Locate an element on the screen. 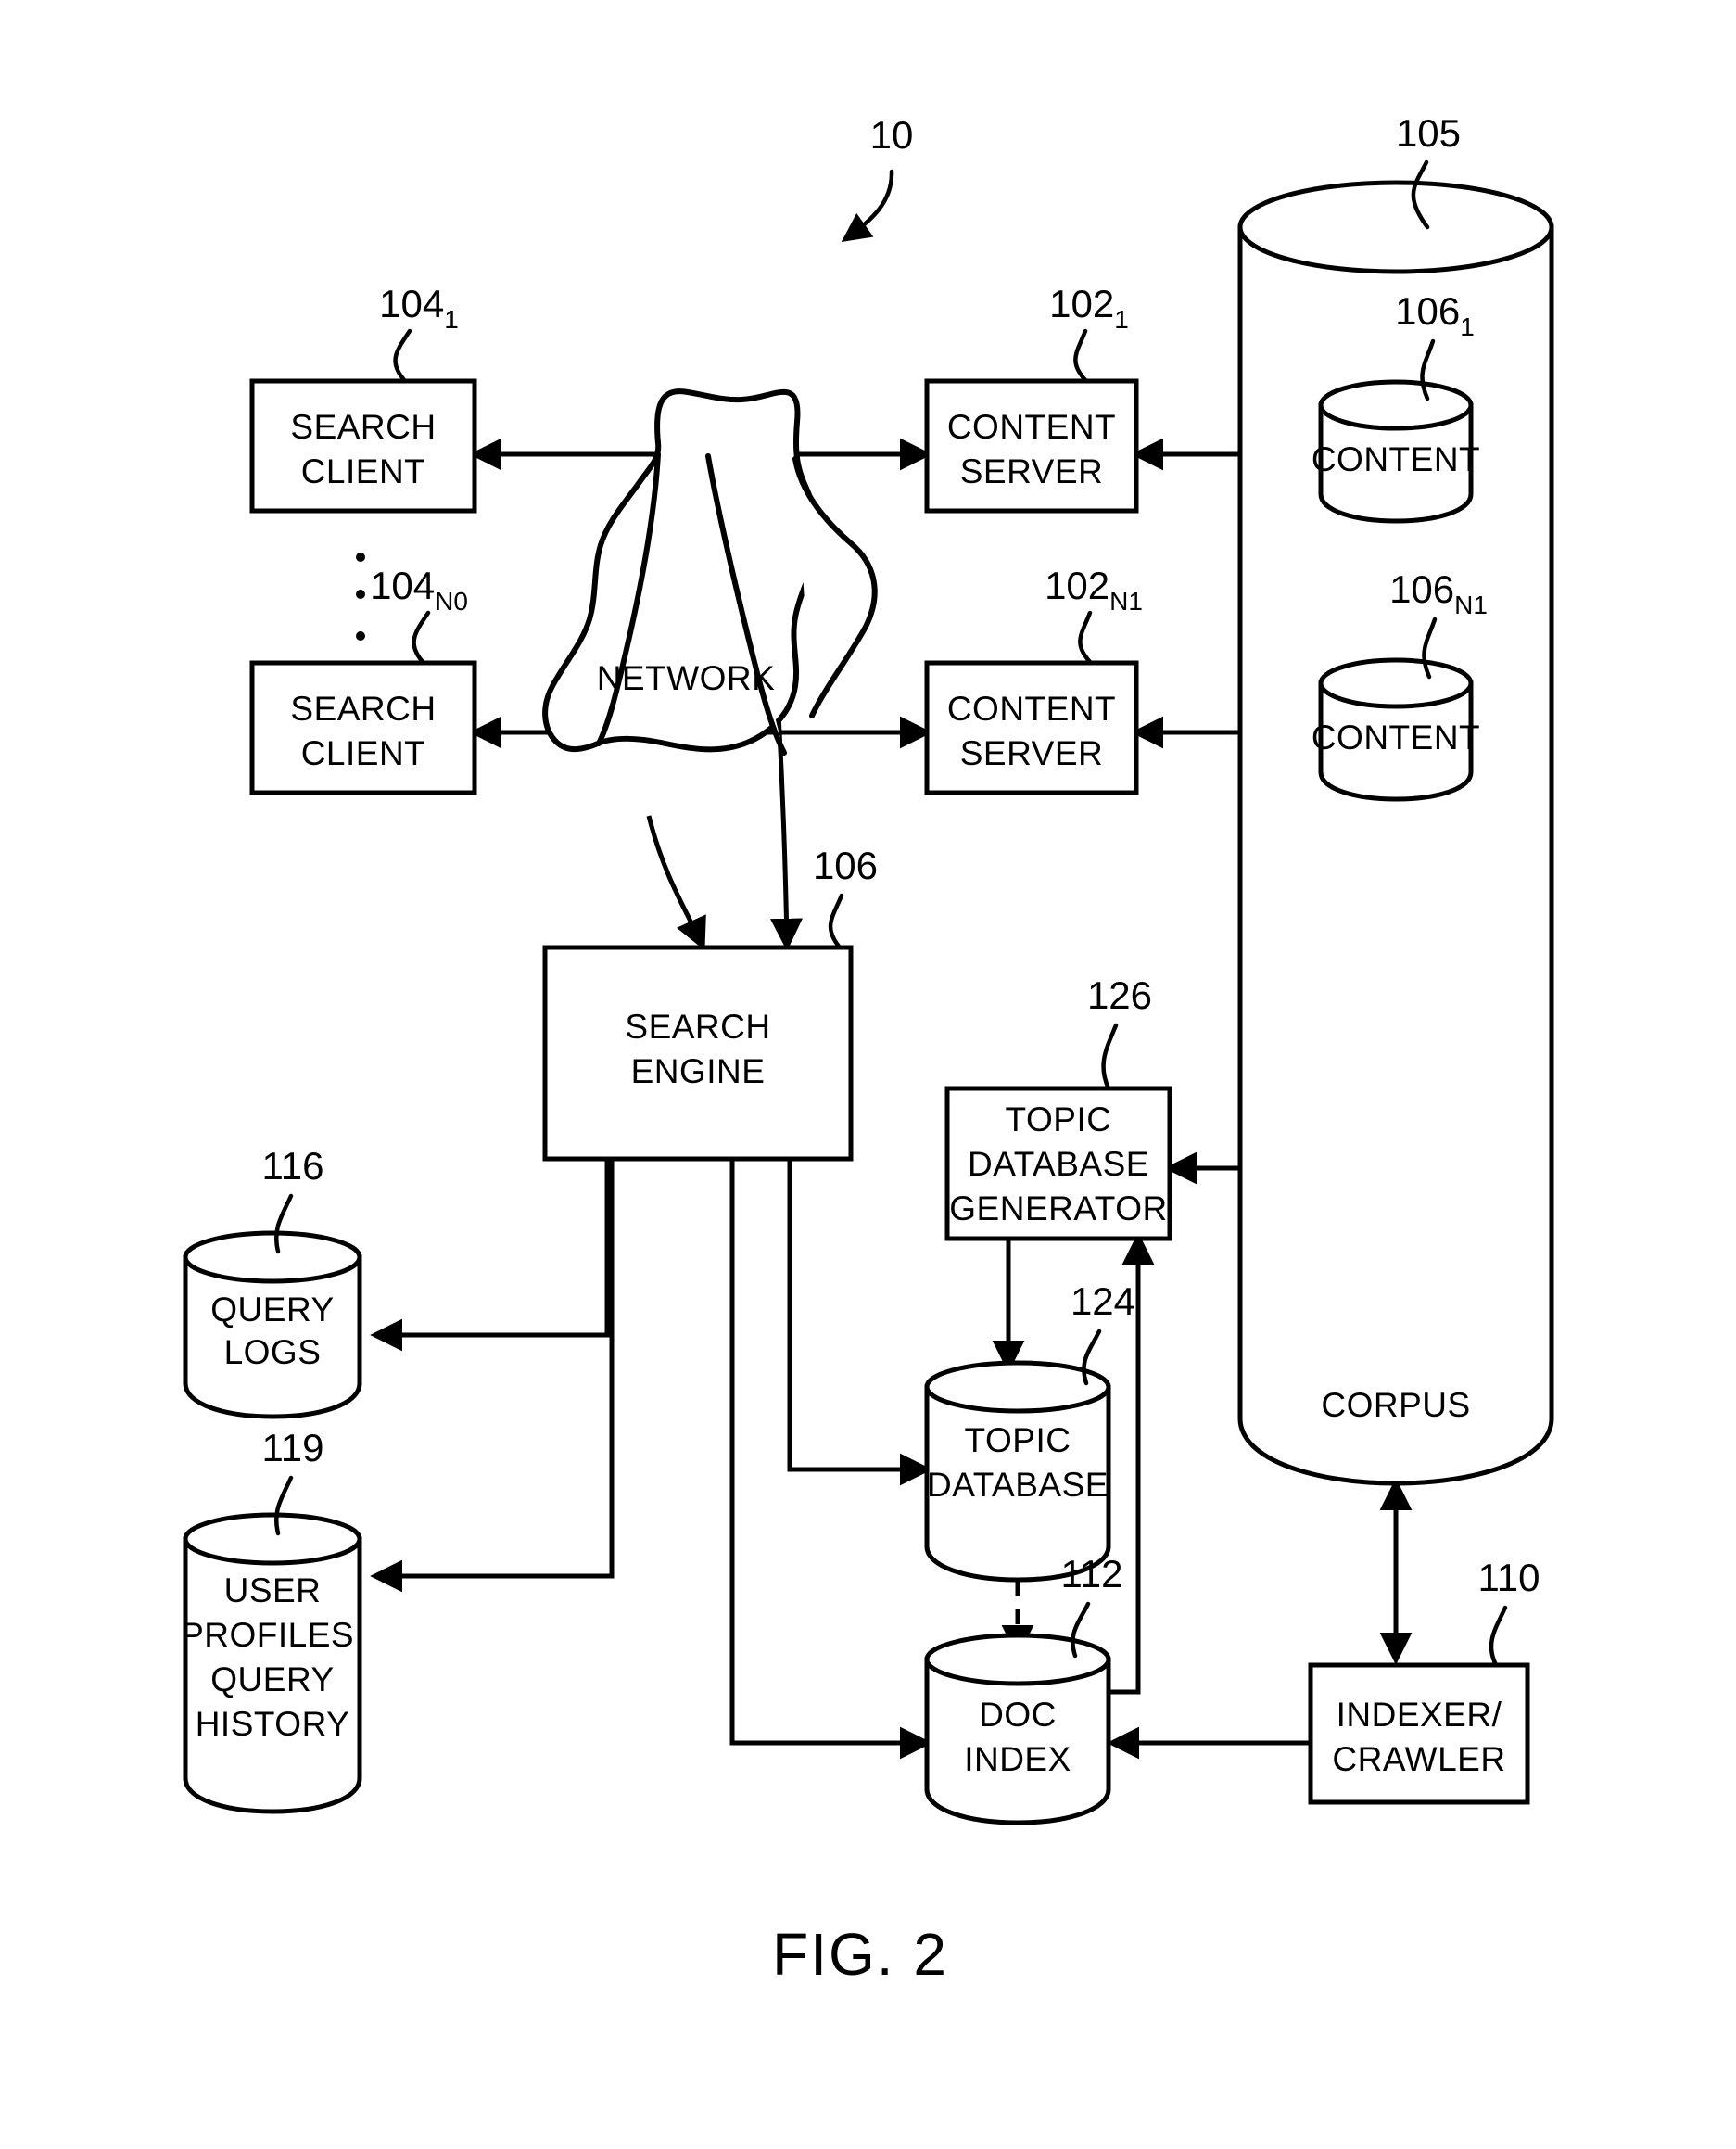 The image size is (1736, 2149). content-server-1-ref-callout: 1021 is located at coordinates (1089, 333).